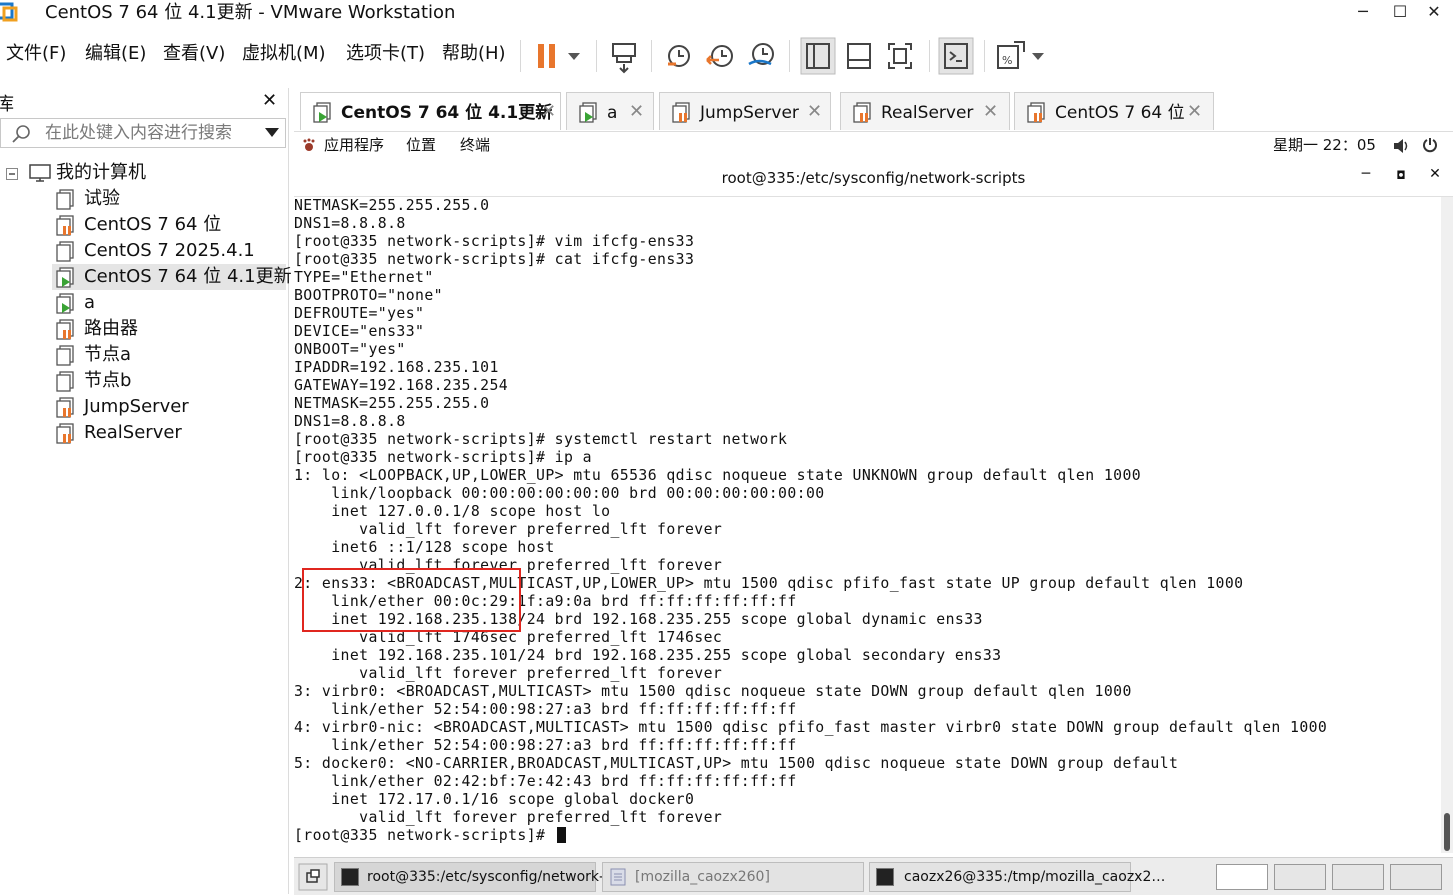 This screenshot has height=895, width=1453. I want to click on menu-edit: 编辑(E), so click(115, 54).